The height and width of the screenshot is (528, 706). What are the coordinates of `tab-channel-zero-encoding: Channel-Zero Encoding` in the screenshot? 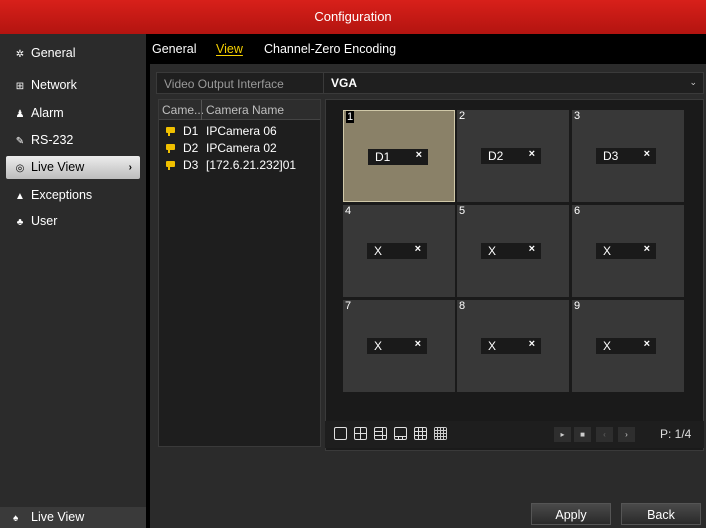 It's located at (330, 49).